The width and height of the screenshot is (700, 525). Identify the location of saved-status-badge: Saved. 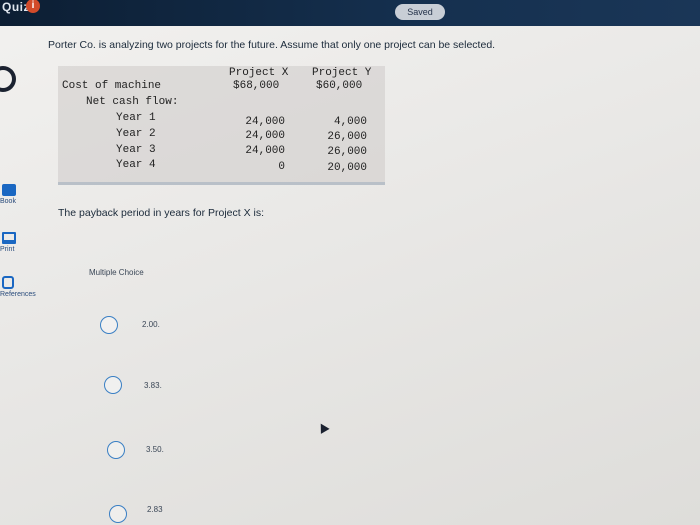
(420, 12).